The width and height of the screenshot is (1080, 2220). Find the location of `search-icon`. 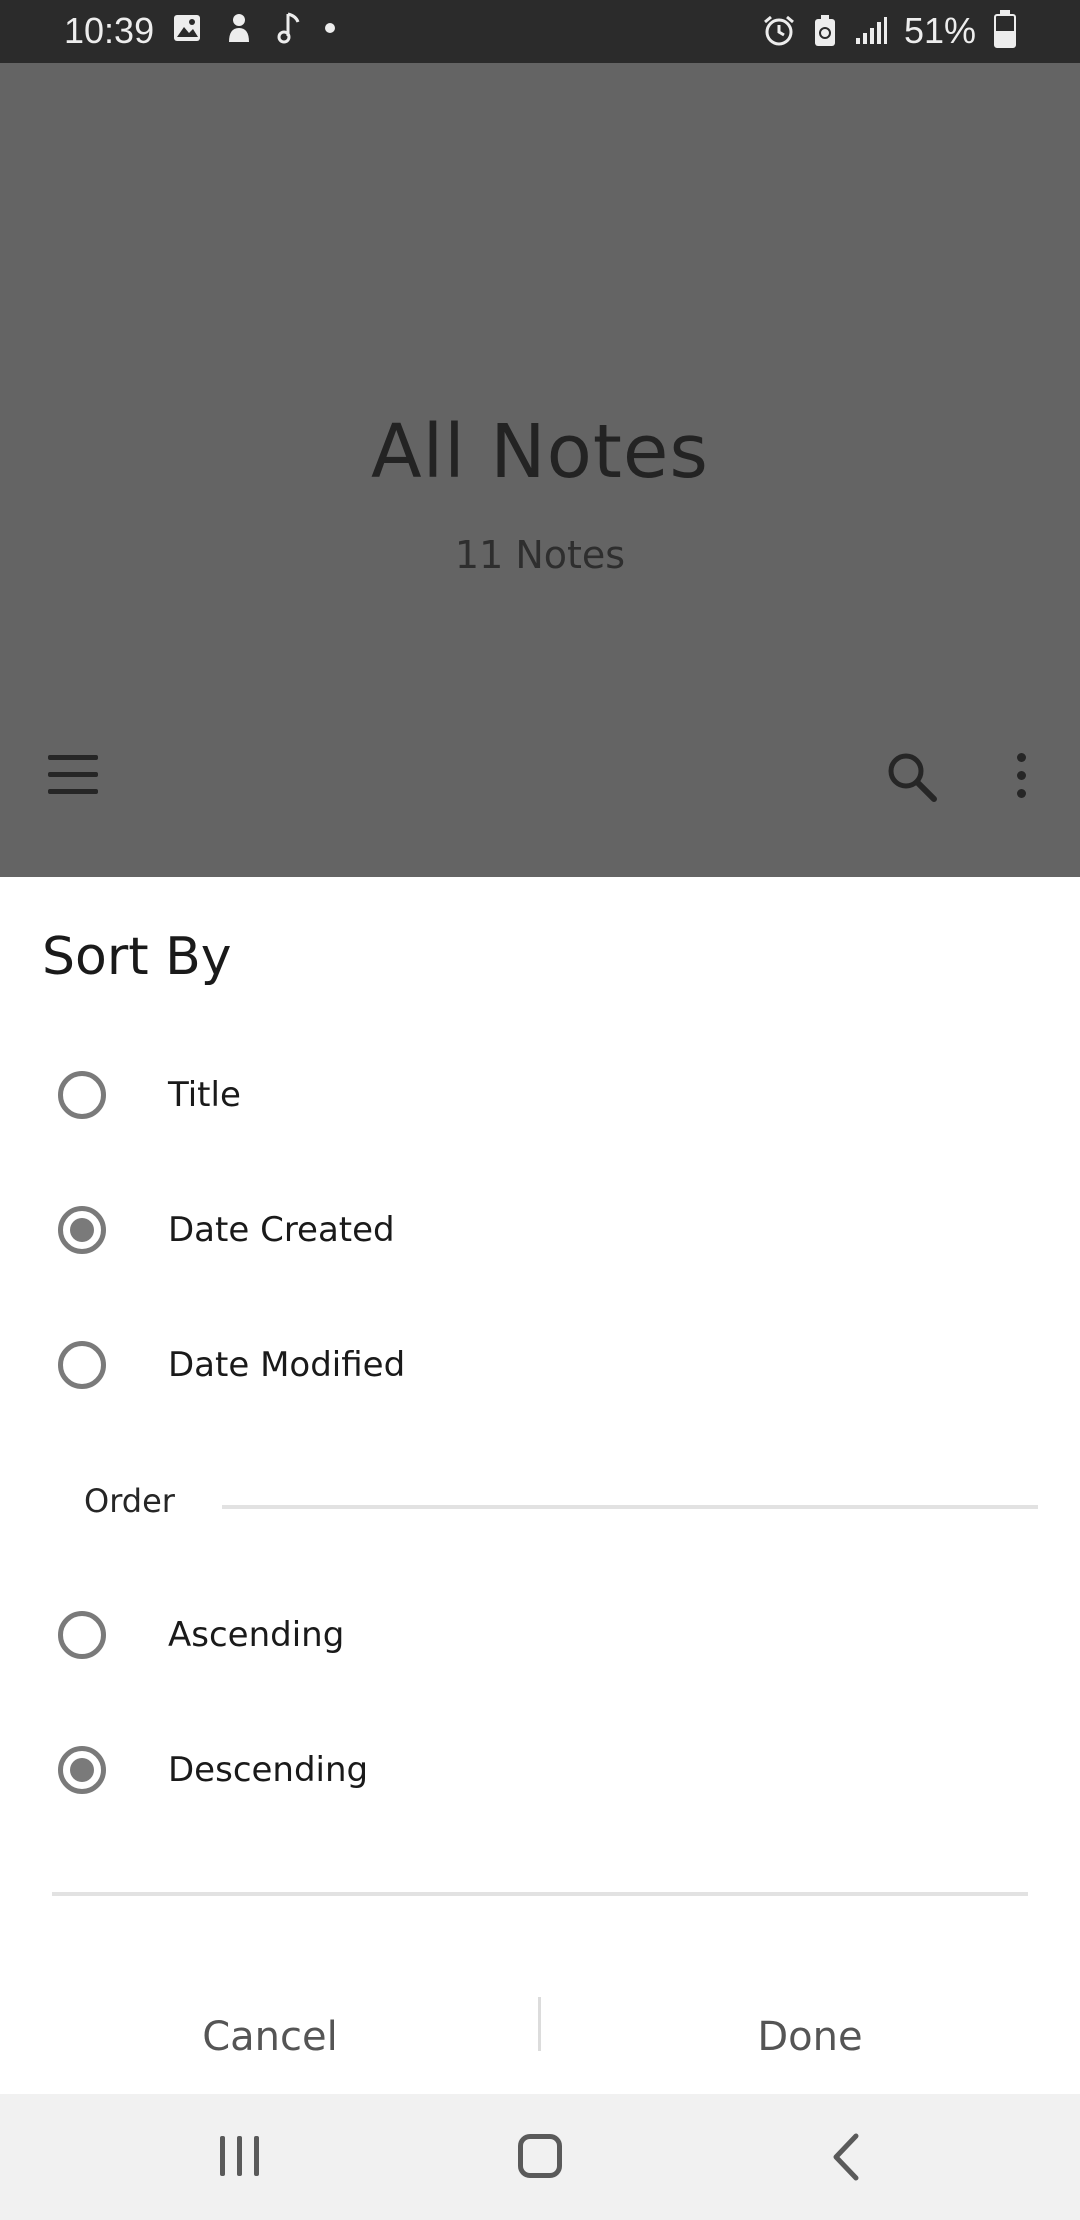

search-icon is located at coordinates (911, 776).